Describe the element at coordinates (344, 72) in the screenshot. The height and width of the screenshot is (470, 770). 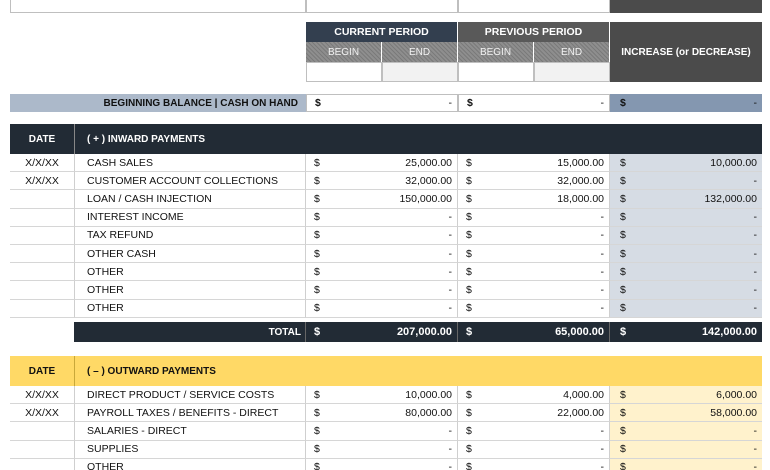
I see `current-begin-input` at that location.